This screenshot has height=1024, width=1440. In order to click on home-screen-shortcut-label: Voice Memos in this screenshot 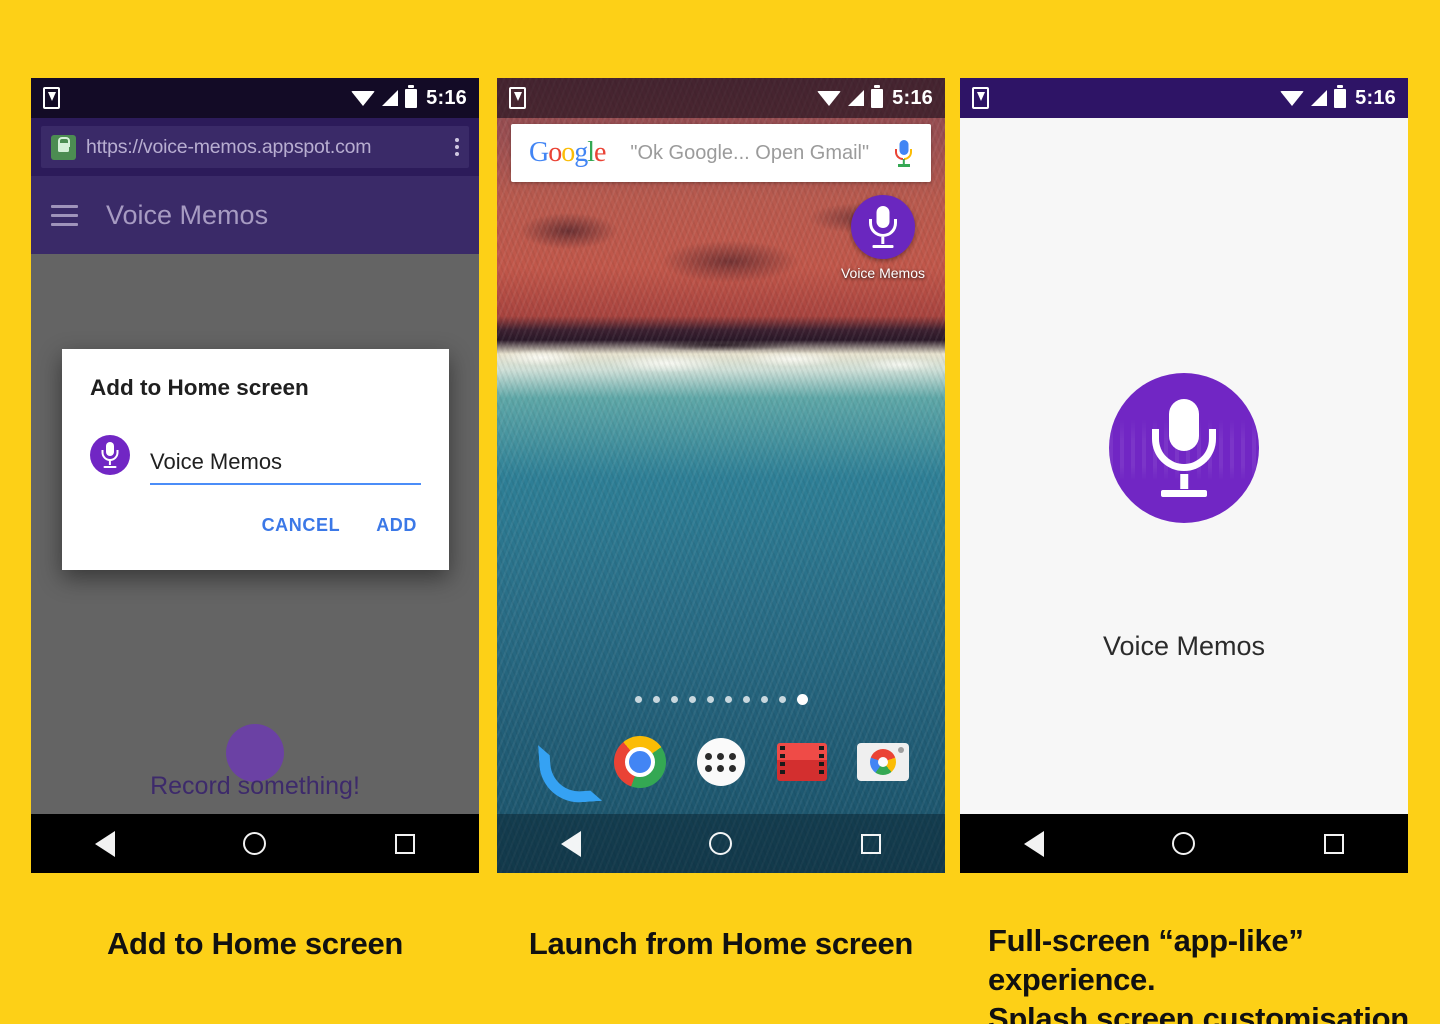, I will do `click(883, 273)`.